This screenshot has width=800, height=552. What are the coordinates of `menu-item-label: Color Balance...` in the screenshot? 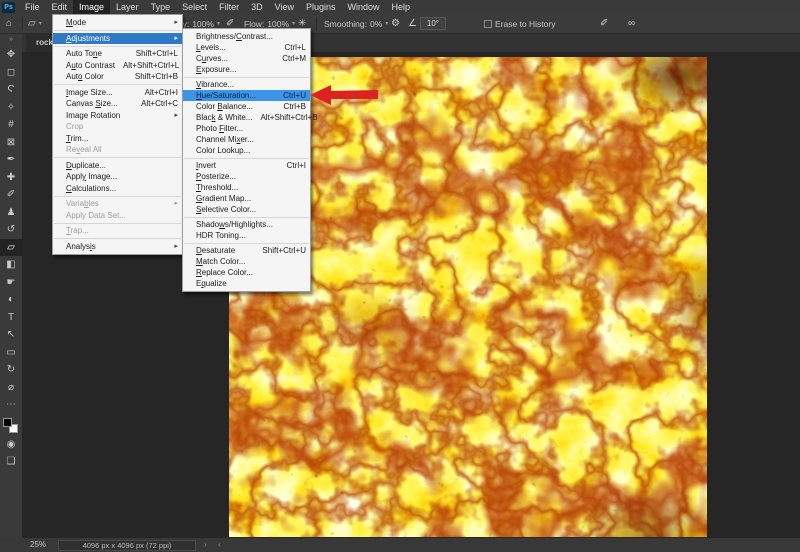 It's located at (224, 106).